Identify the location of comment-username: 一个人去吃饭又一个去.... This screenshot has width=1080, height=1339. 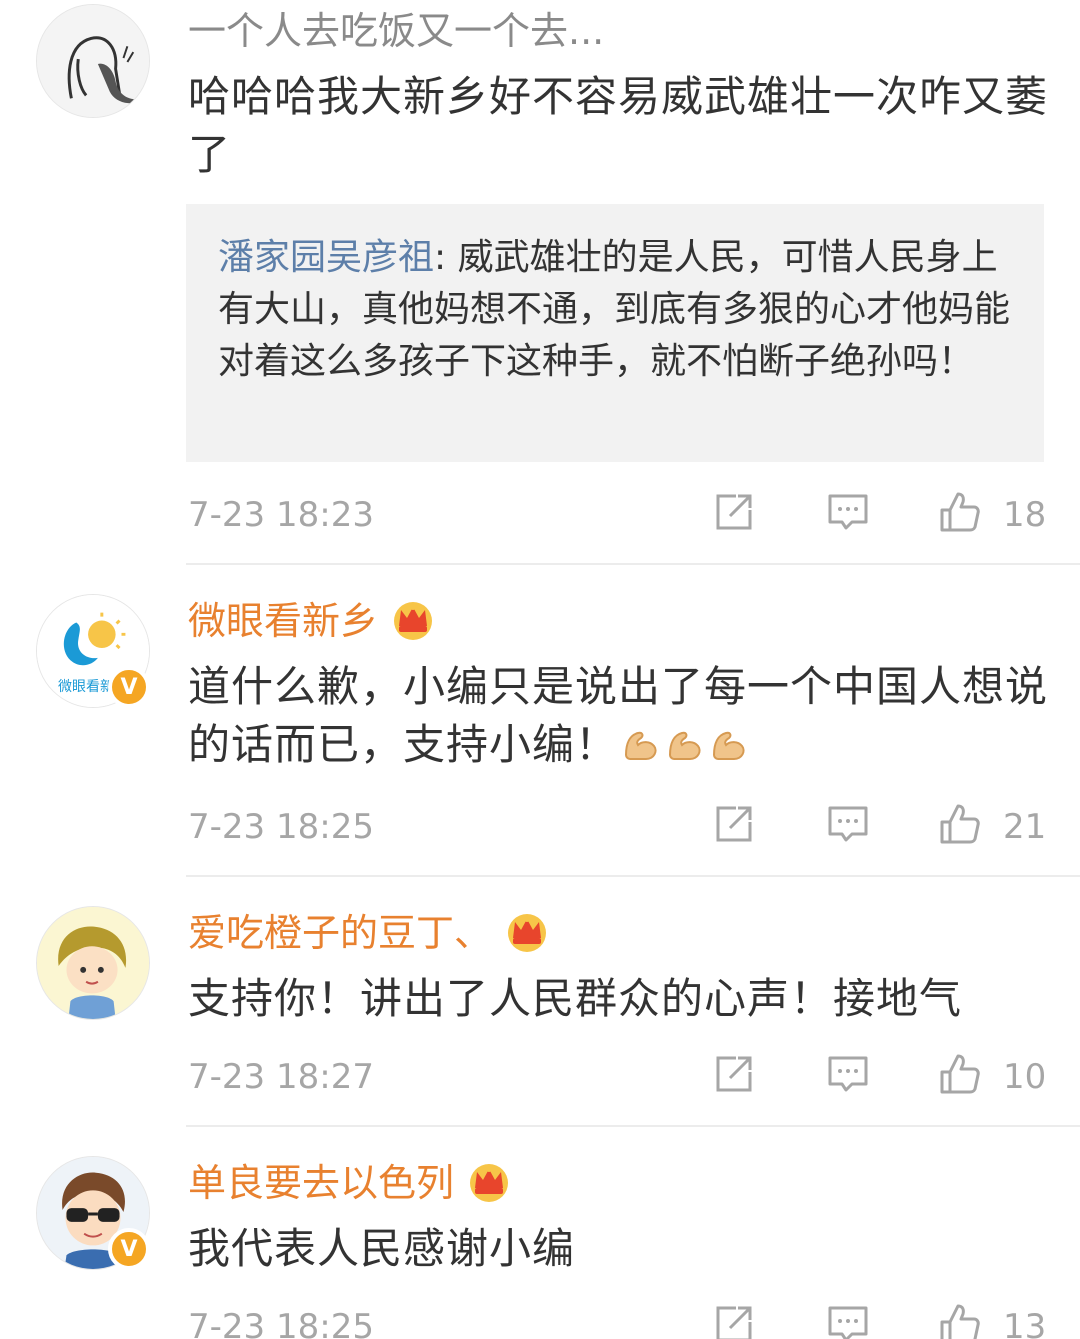
(396, 31).